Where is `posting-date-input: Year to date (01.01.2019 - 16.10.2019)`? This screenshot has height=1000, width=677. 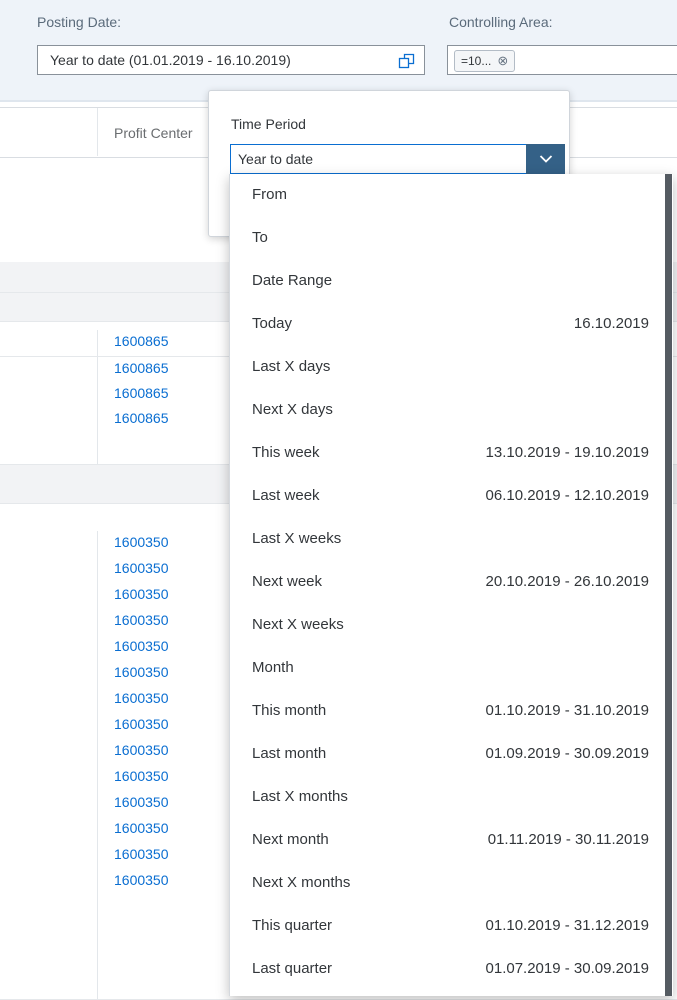 posting-date-input: Year to date (01.01.2019 - 16.10.2019) is located at coordinates (231, 60).